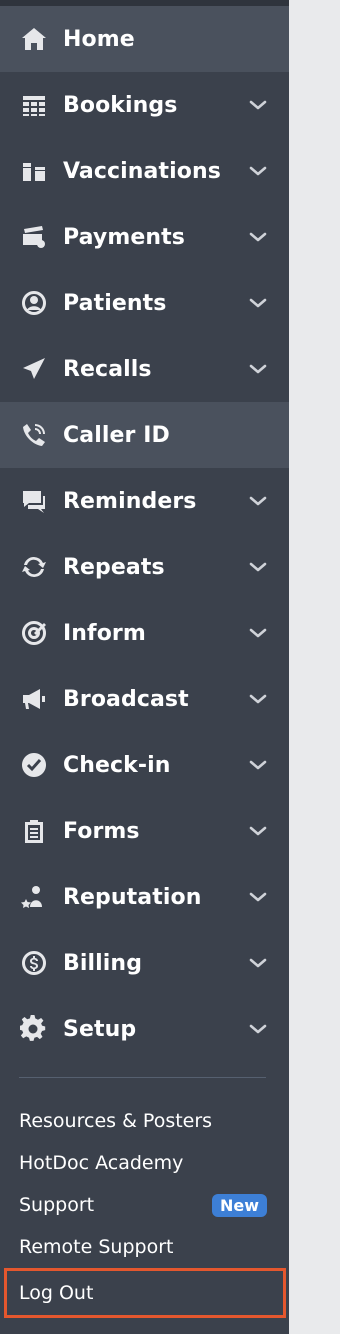  I want to click on sidebar-item-label: Repeats, so click(114, 567).